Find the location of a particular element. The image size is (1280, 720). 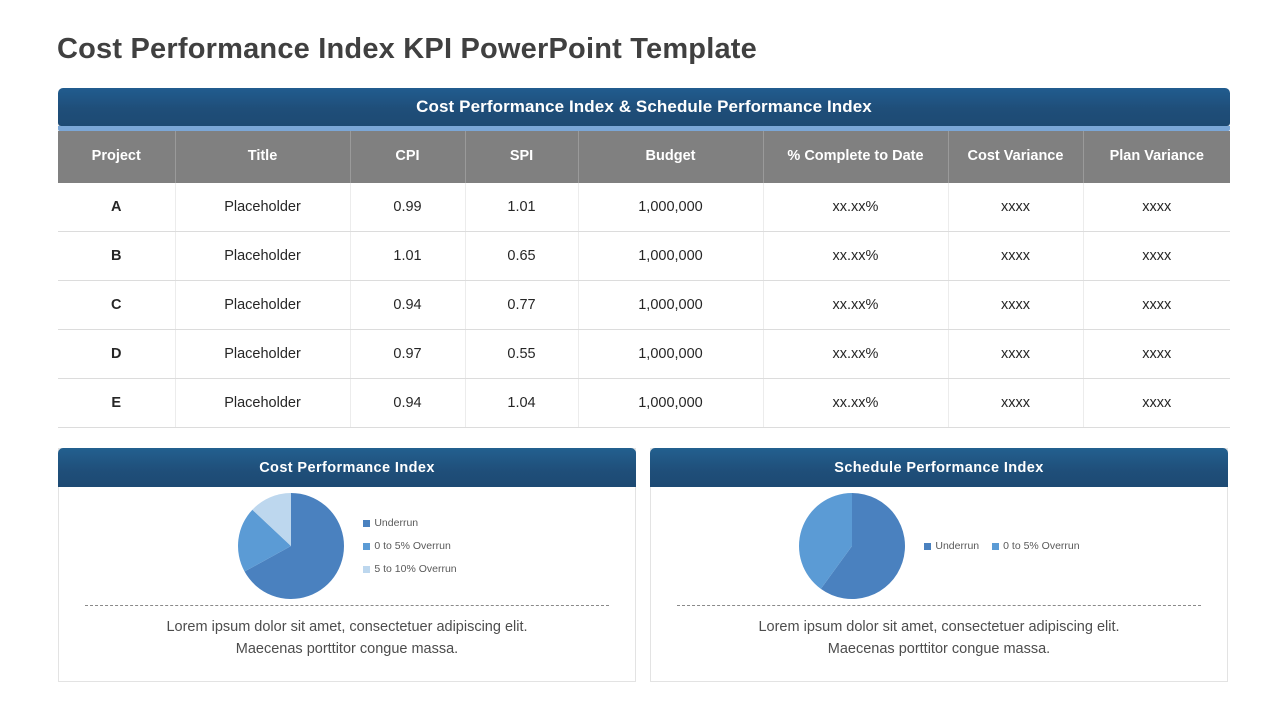

cell-project: A is located at coordinates (116, 207).